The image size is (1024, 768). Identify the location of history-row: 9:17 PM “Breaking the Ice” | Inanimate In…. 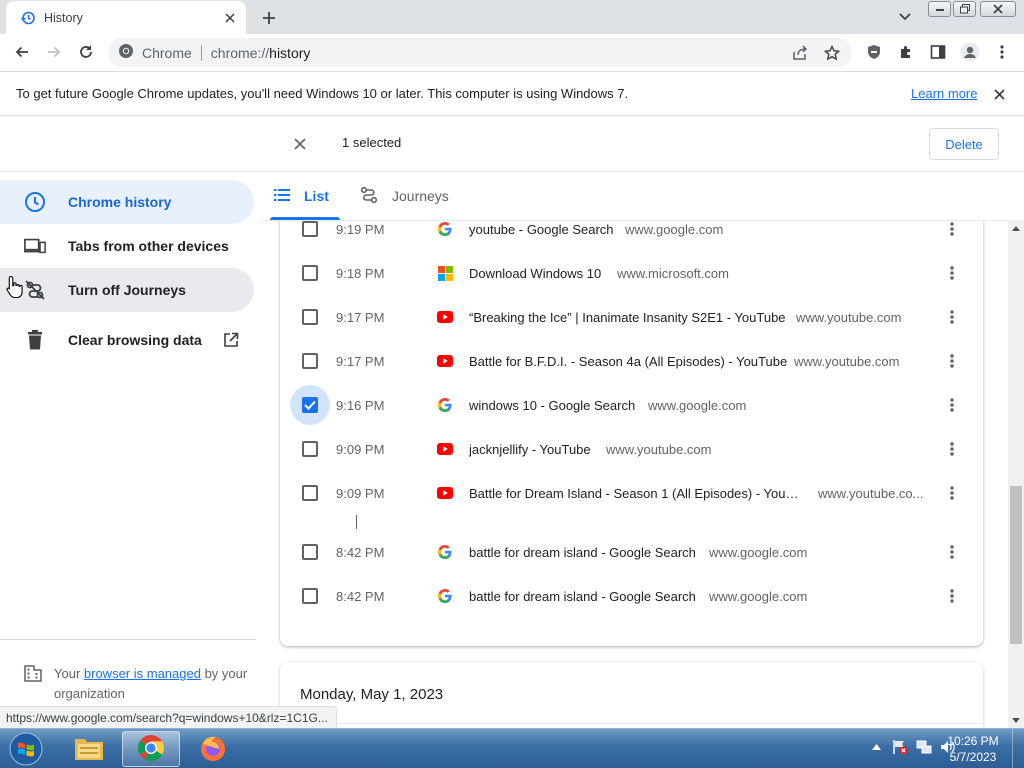
(631, 317).